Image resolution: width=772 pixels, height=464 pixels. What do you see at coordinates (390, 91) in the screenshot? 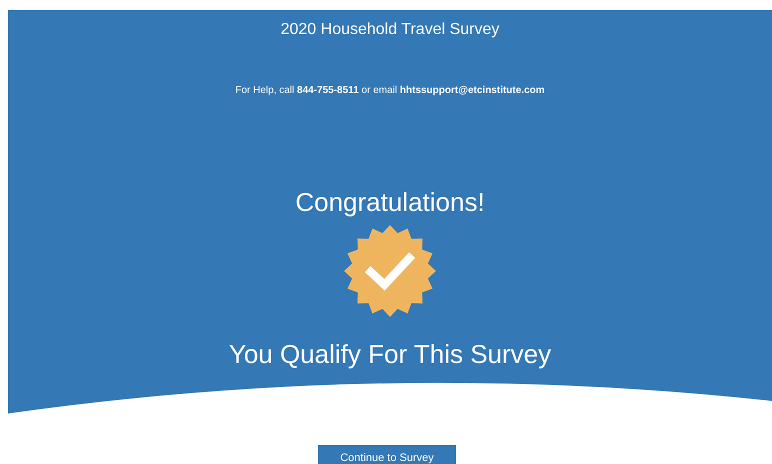
I see `help-text: For Help, call 844-755-8511 or email hhtssupport@etcinstitute.com` at bounding box center [390, 91].